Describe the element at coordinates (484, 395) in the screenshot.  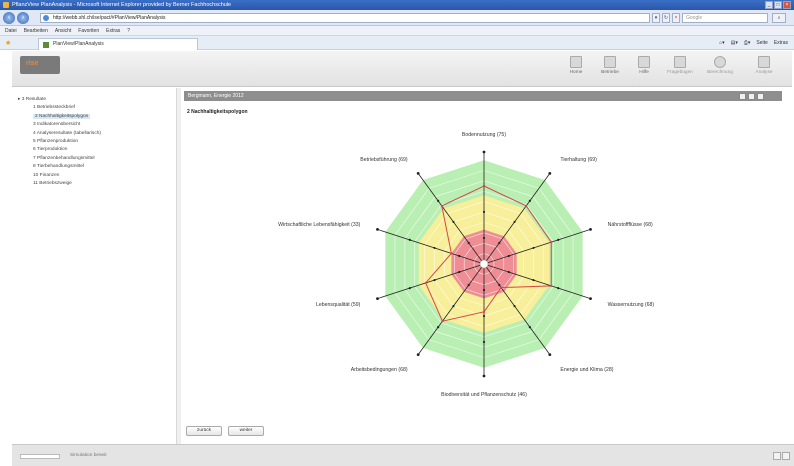
I see `axis-label: Biodiversität und Pflanzenschutz (46)` at that location.